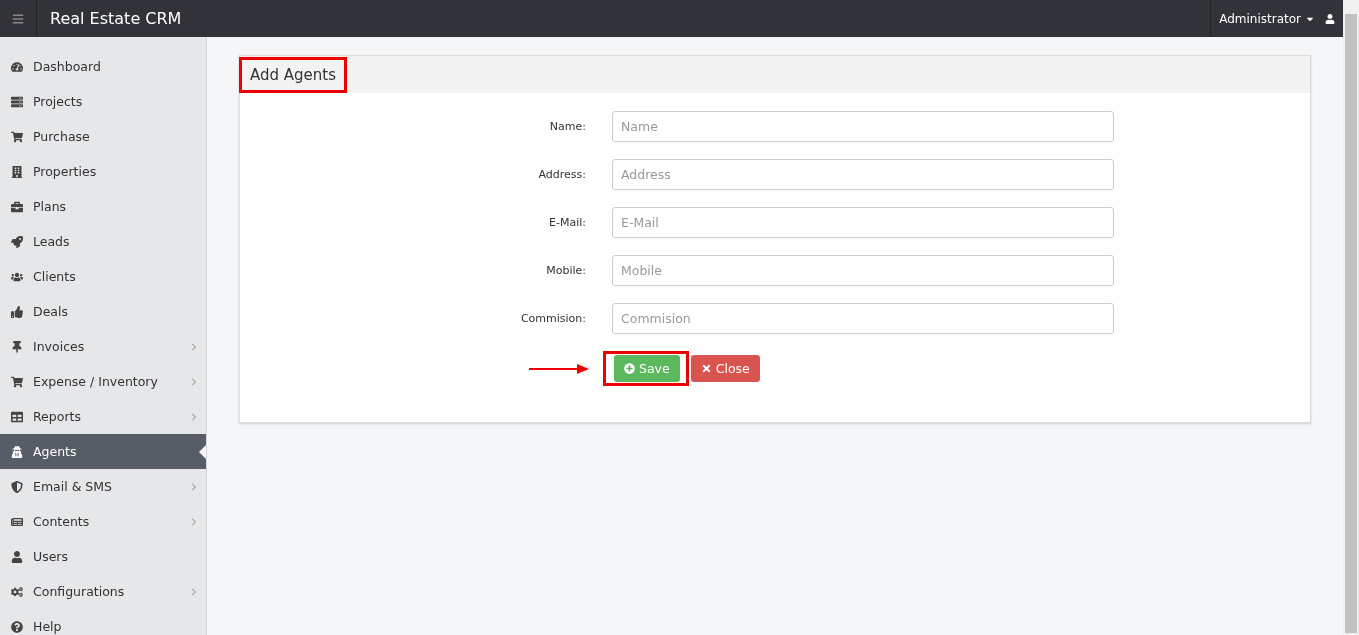 The width and height of the screenshot is (1359, 635). What do you see at coordinates (552, 318) in the screenshot?
I see `field-label: Commision:` at bounding box center [552, 318].